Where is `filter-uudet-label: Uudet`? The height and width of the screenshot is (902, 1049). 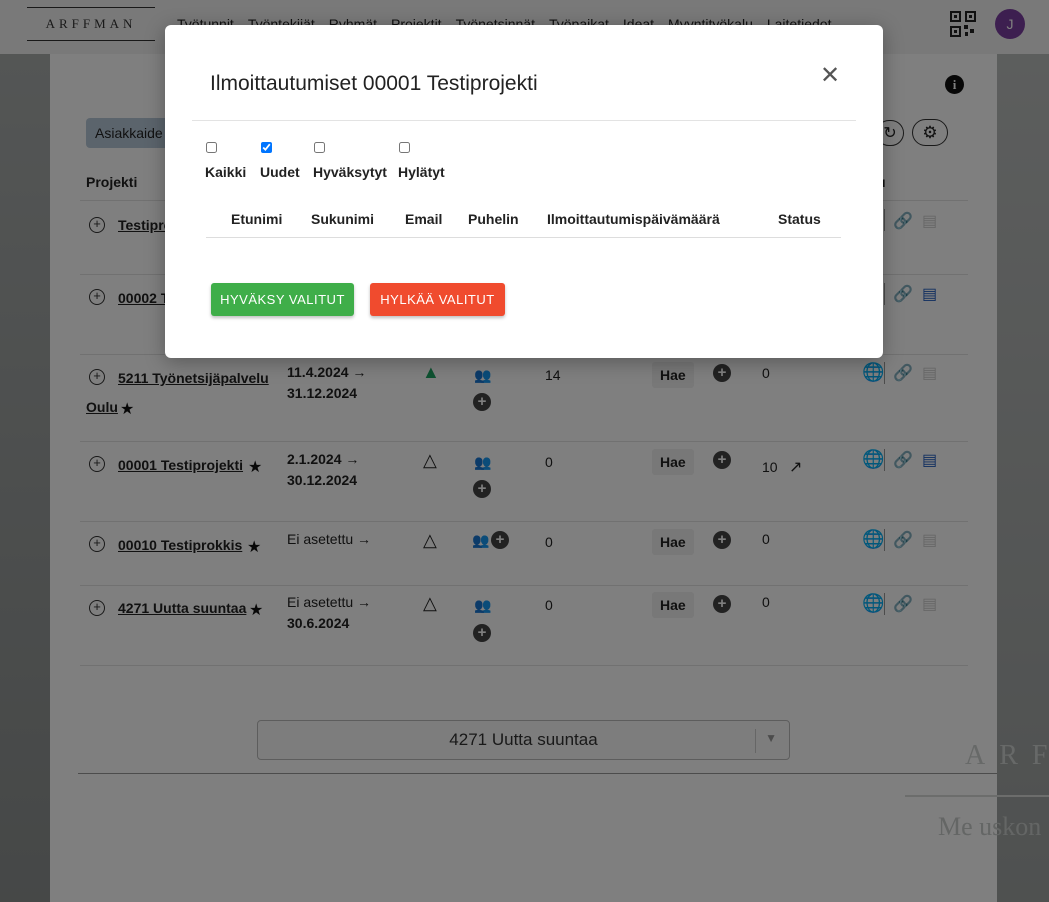
filter-uudet-label: Uudet is located at coordinates (280, 172).